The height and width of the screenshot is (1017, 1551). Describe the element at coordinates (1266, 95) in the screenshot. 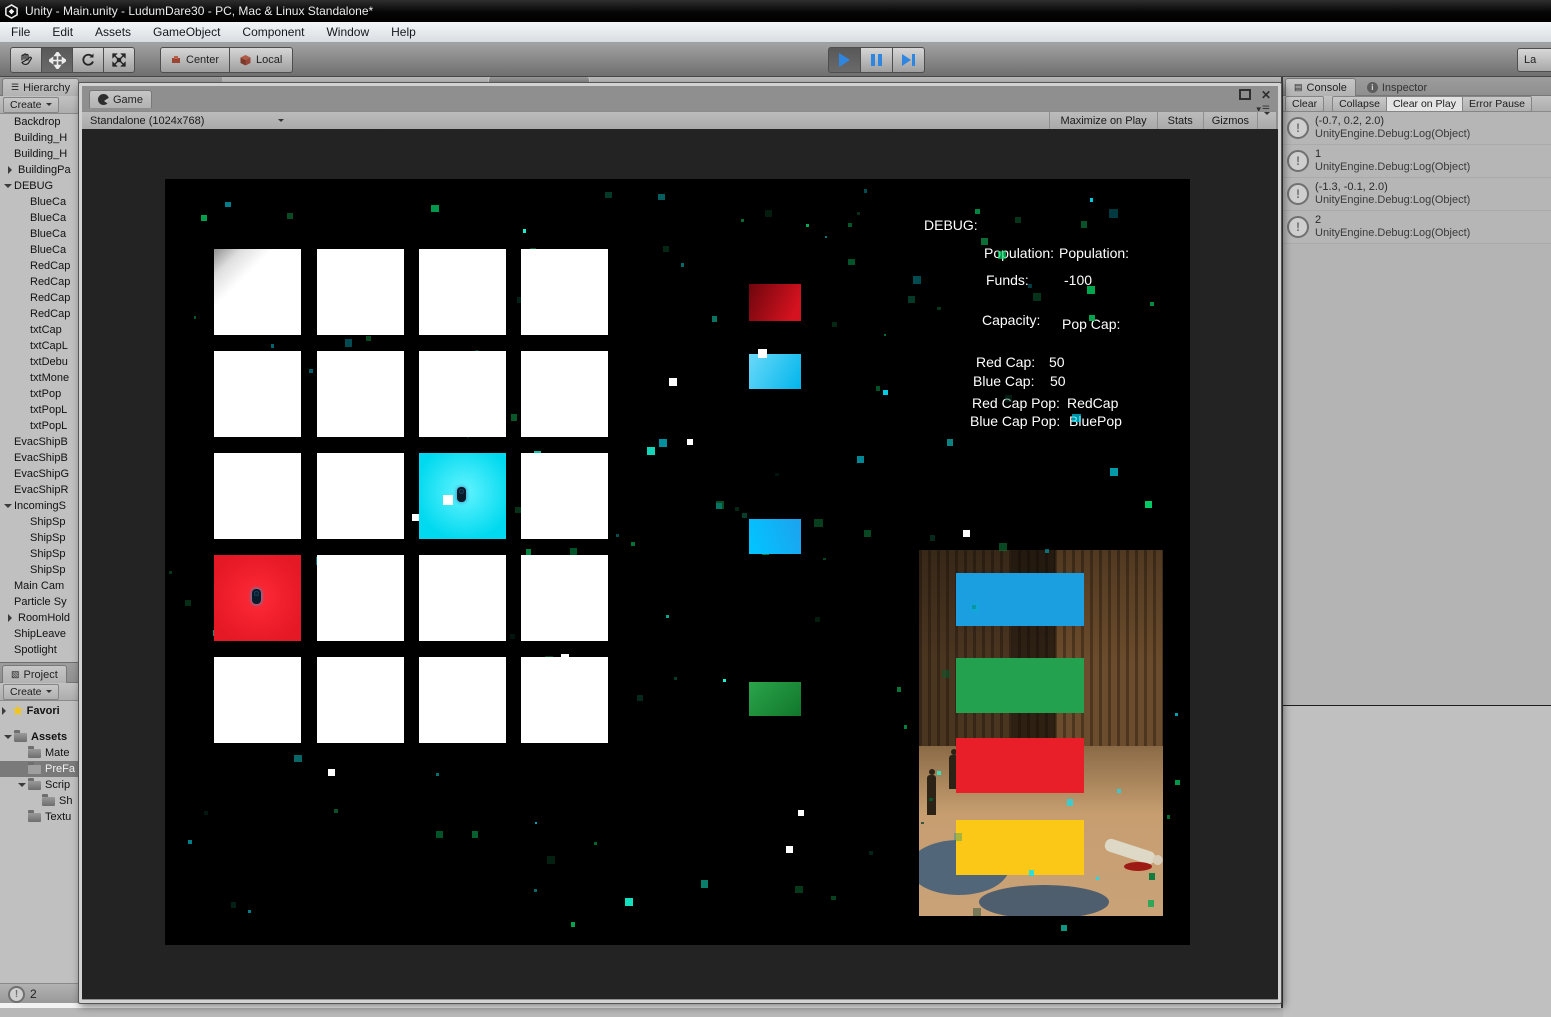

I see `close-window-icon: ✕` at that location.